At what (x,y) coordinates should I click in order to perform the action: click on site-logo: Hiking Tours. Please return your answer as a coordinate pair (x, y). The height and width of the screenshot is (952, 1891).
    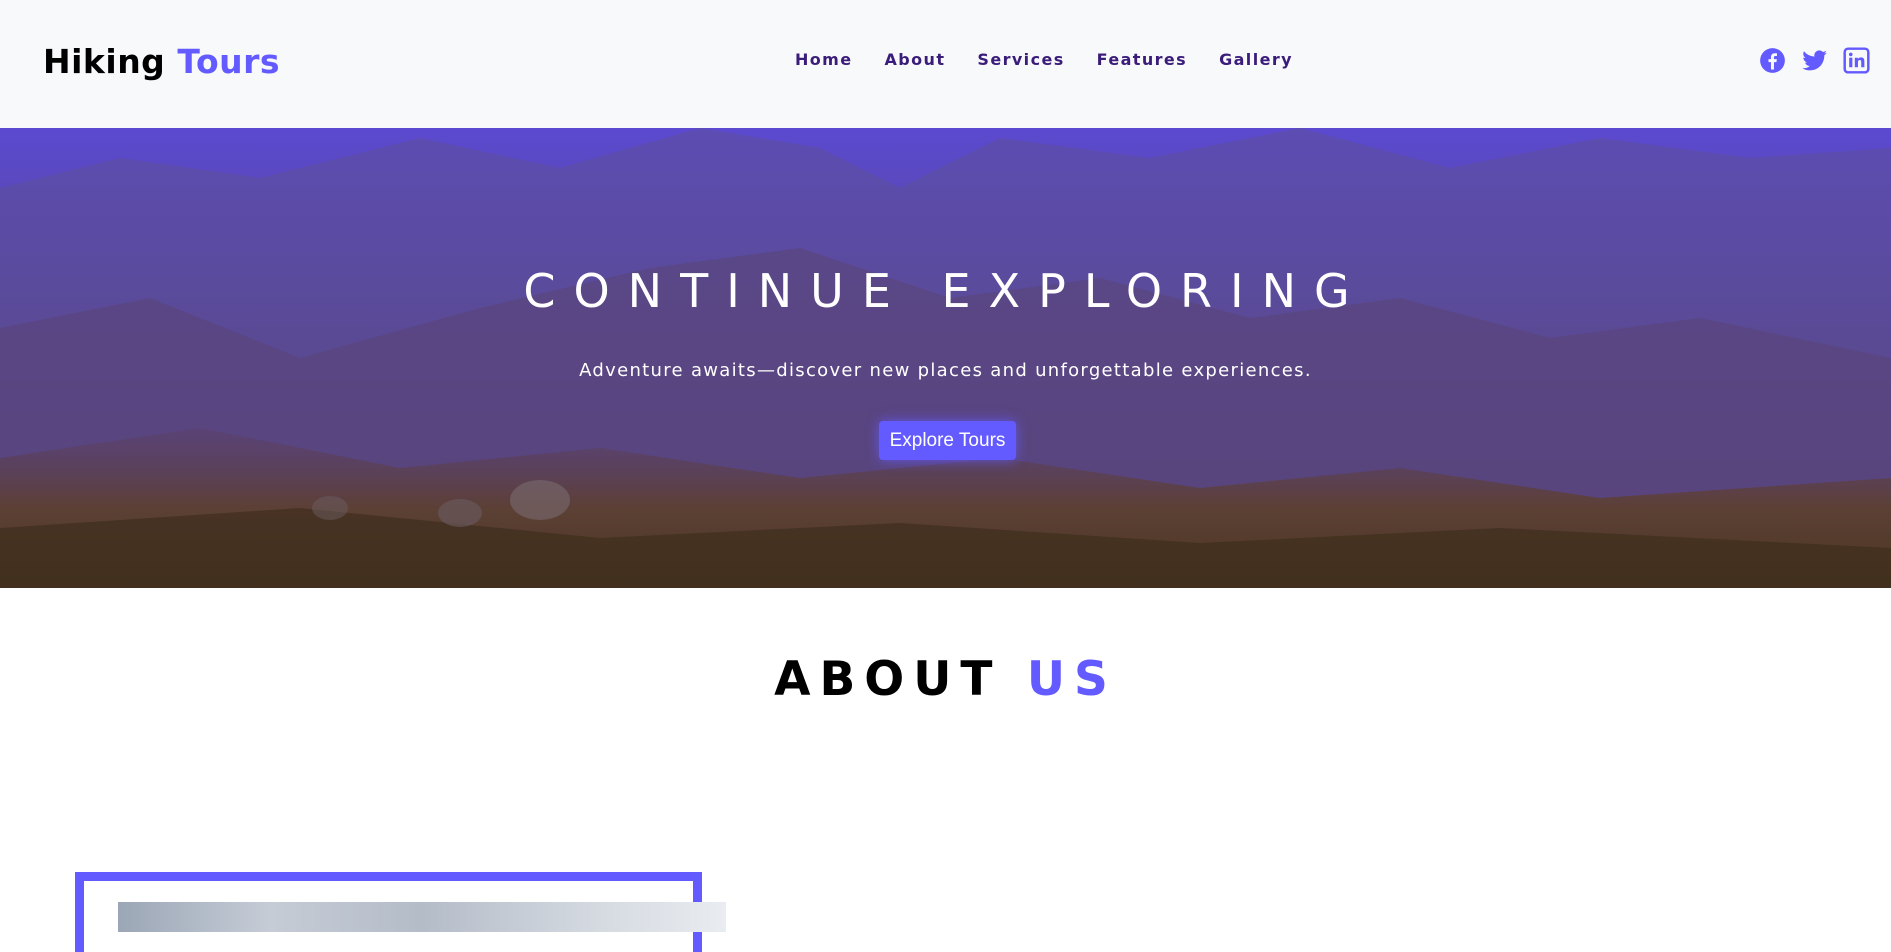
    Looking at the image, I should click on (161, 61).